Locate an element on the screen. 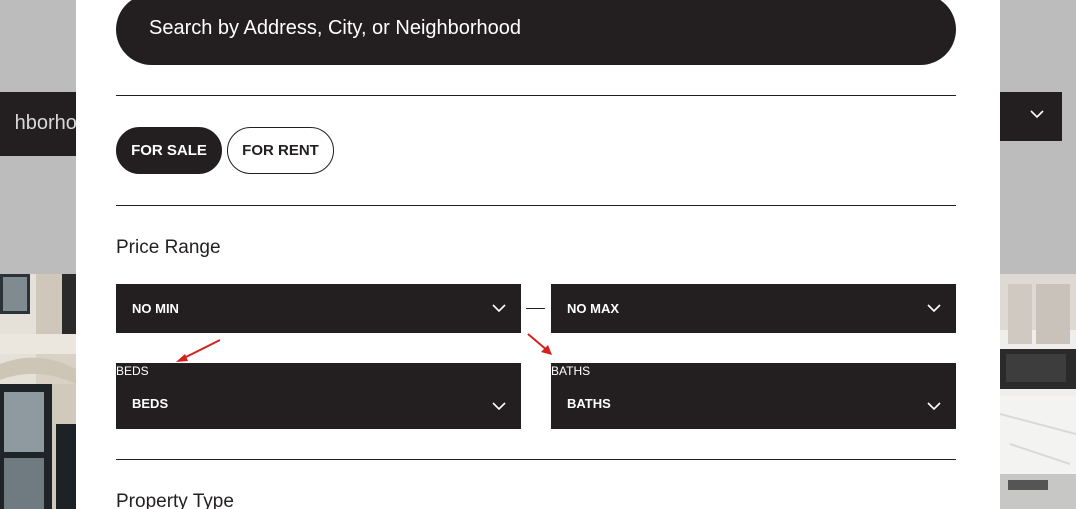  beds-value: BEDS is located at coordinates (150, 403).